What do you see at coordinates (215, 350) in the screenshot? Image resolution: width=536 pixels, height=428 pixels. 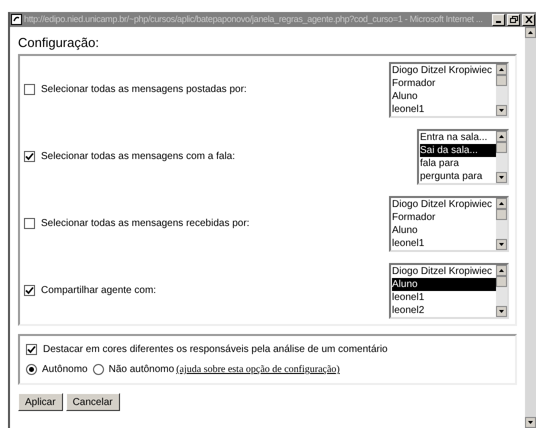 I see `option-label: Destacar em cores diferentes os responsáveis pela análise de um comentário` at bounding box center [215, 350].